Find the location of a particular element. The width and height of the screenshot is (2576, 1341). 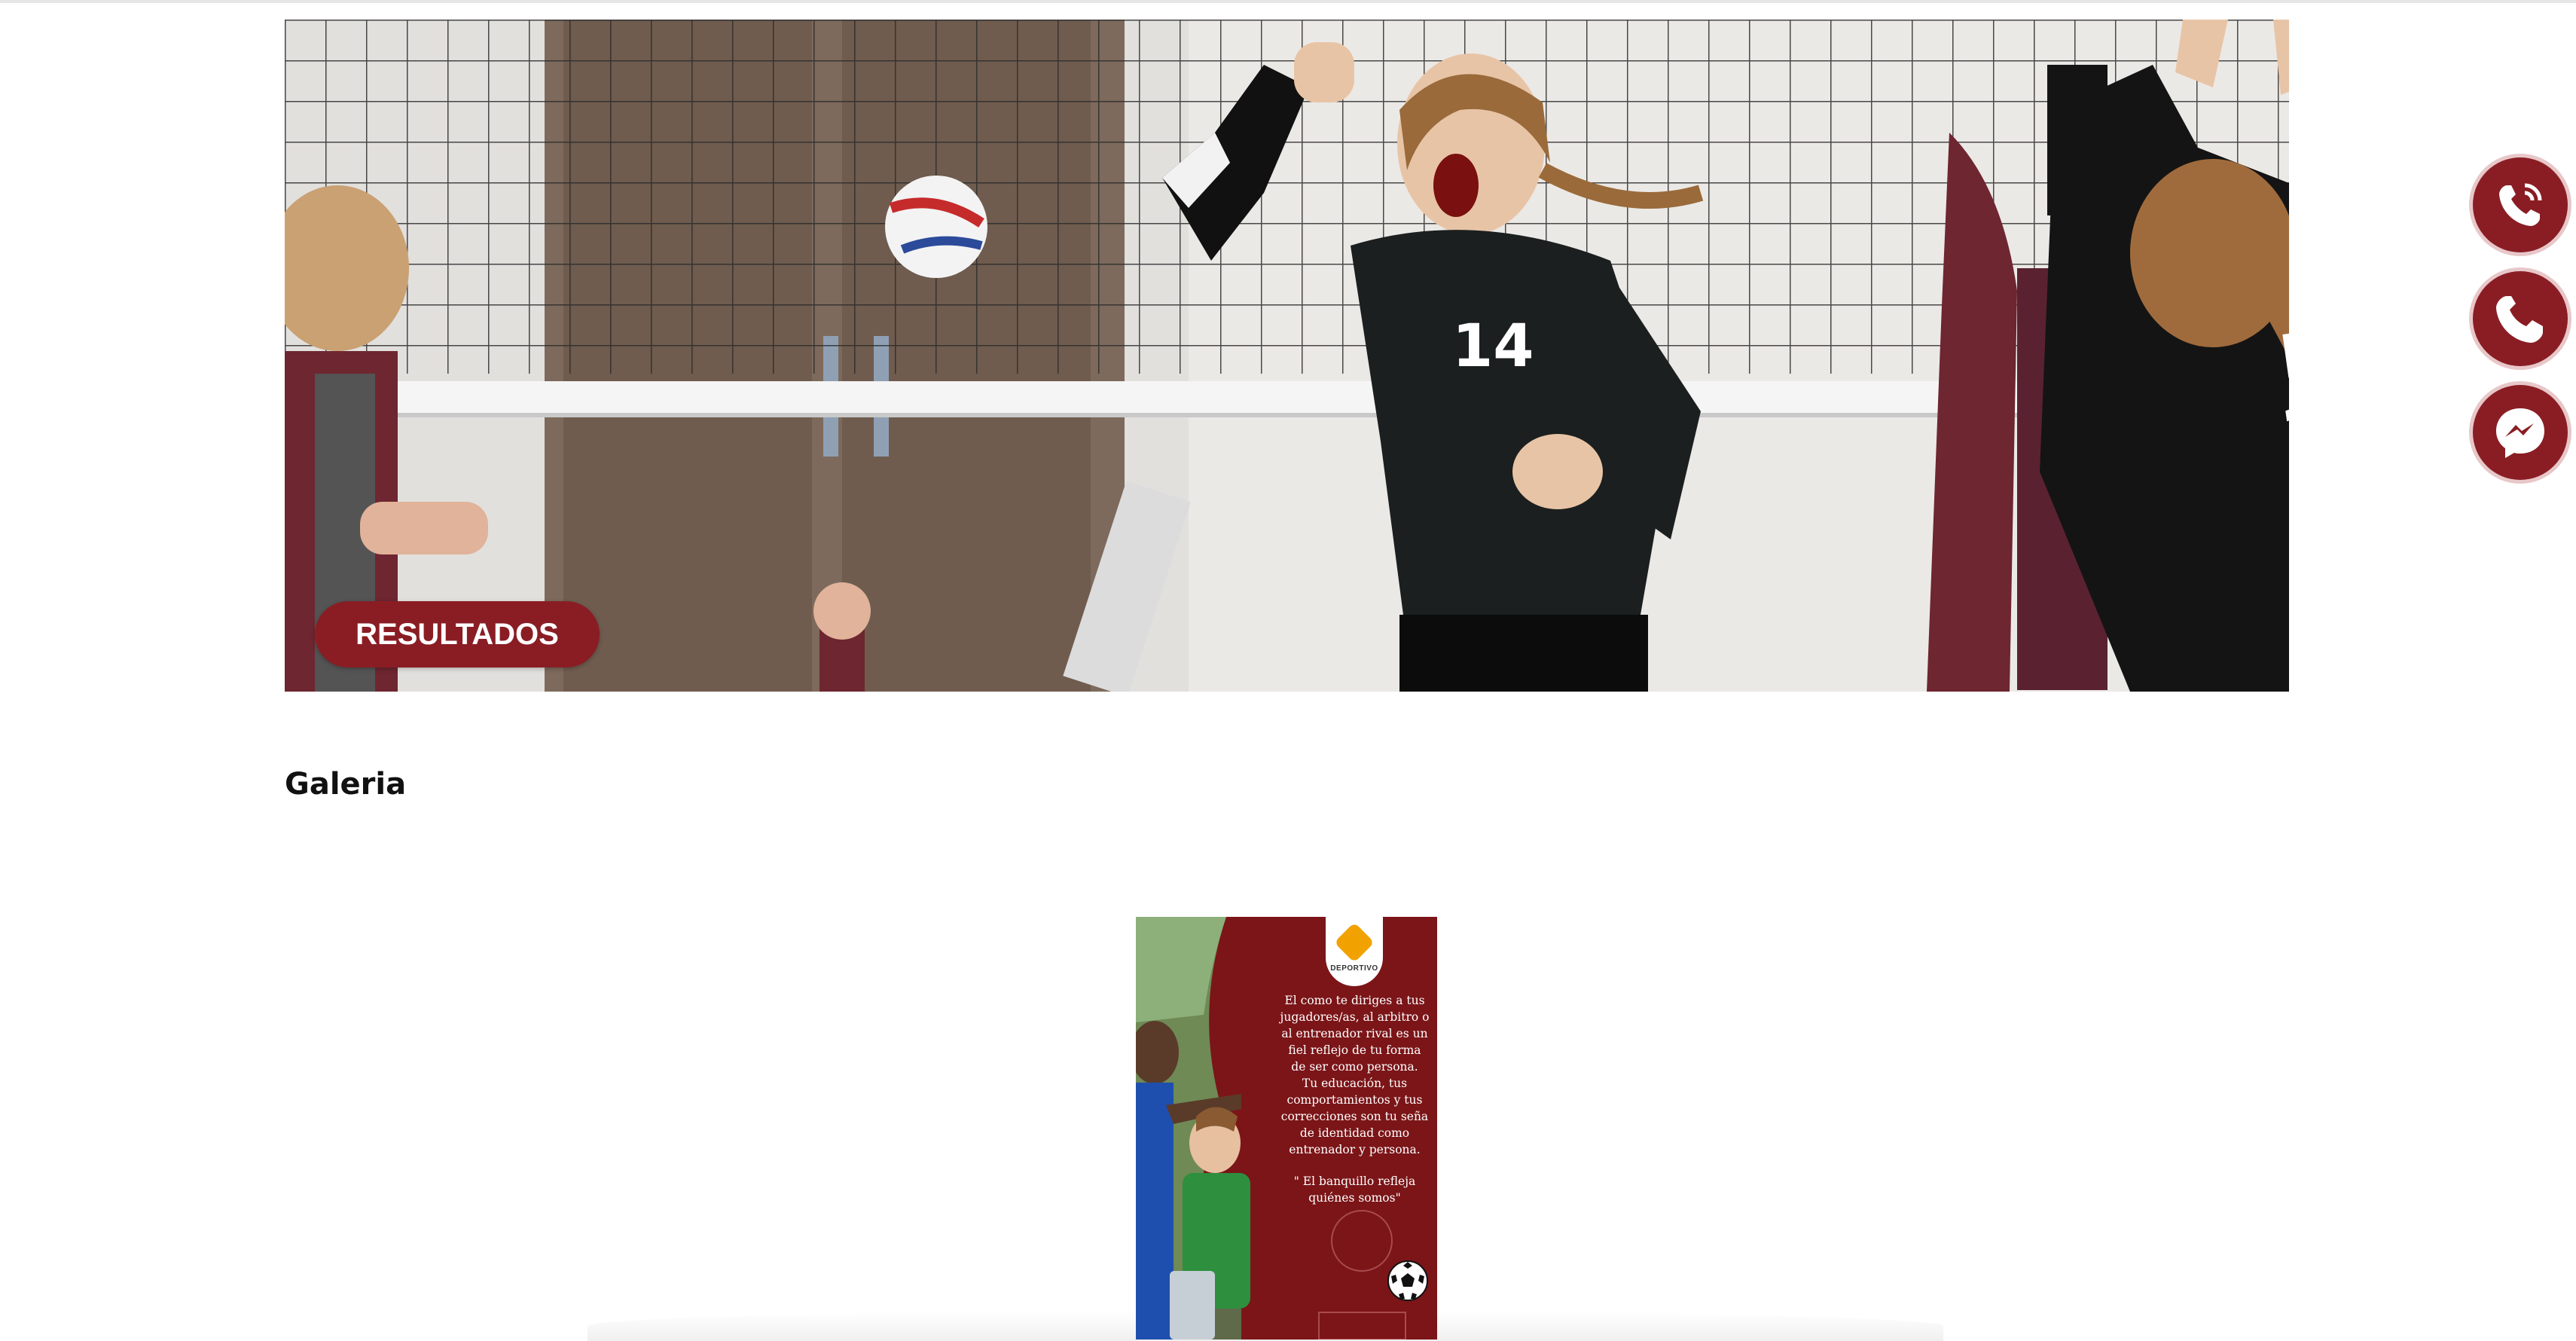

phone-icon is located at coordinates (2520, 319).